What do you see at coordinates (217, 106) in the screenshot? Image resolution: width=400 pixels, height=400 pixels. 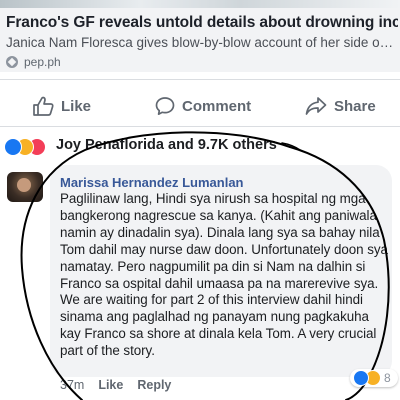 I see `comment-label: Comment` at bounding box center [217, 106].